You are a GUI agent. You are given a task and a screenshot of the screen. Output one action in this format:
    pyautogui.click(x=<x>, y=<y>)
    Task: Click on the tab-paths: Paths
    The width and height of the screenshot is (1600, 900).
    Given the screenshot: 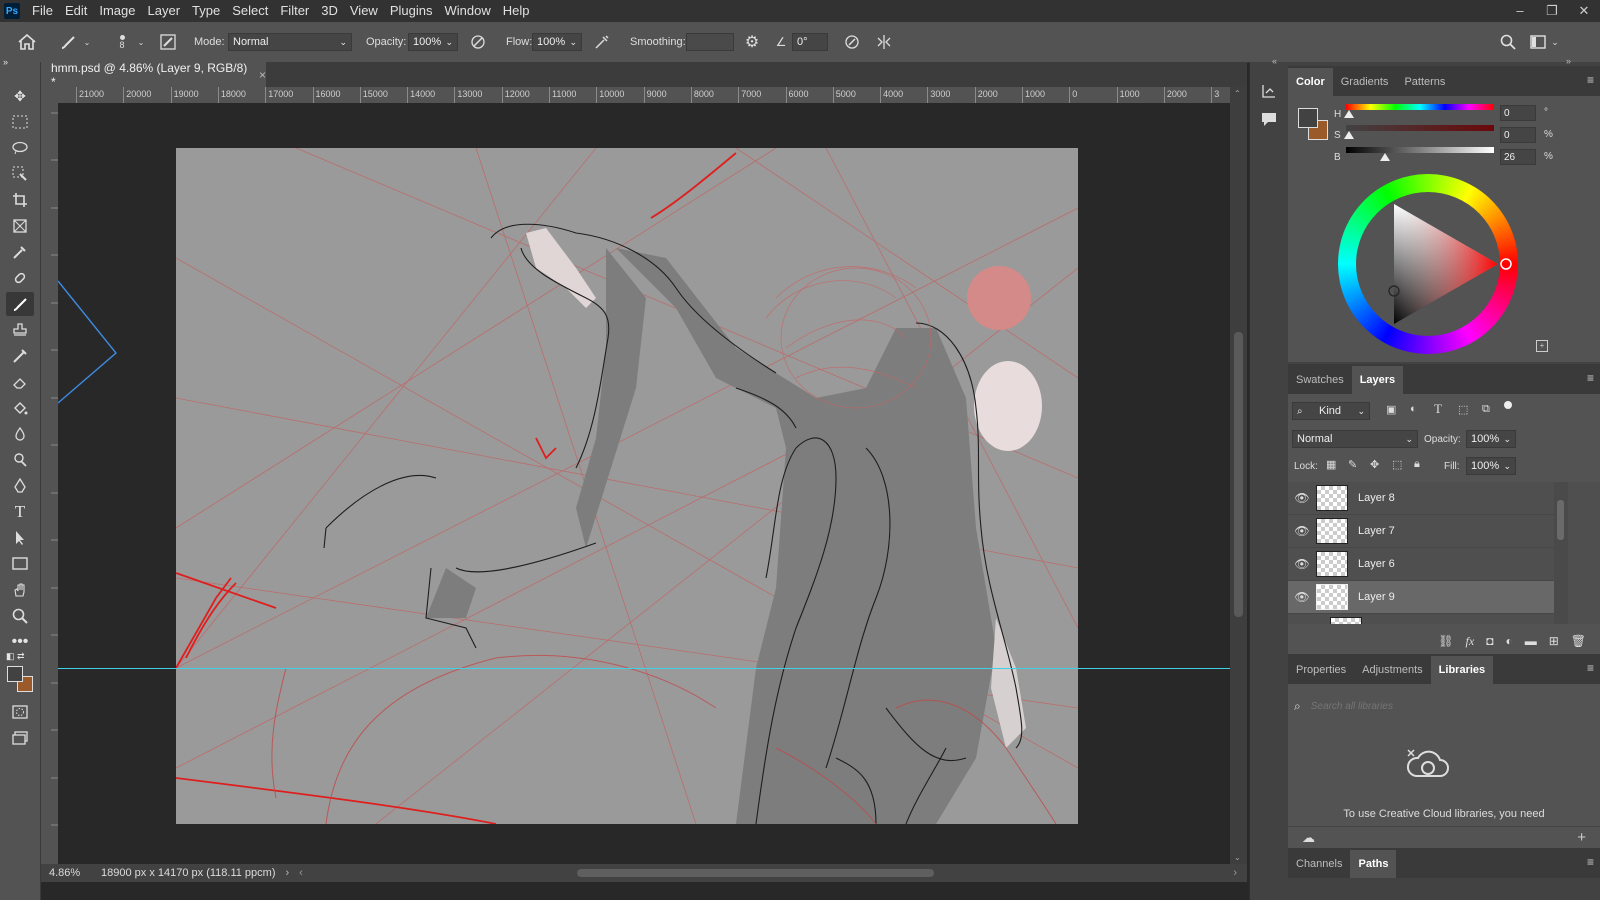 What is the action you would take?
    pyautogui.click(x=1373, y=864)
    